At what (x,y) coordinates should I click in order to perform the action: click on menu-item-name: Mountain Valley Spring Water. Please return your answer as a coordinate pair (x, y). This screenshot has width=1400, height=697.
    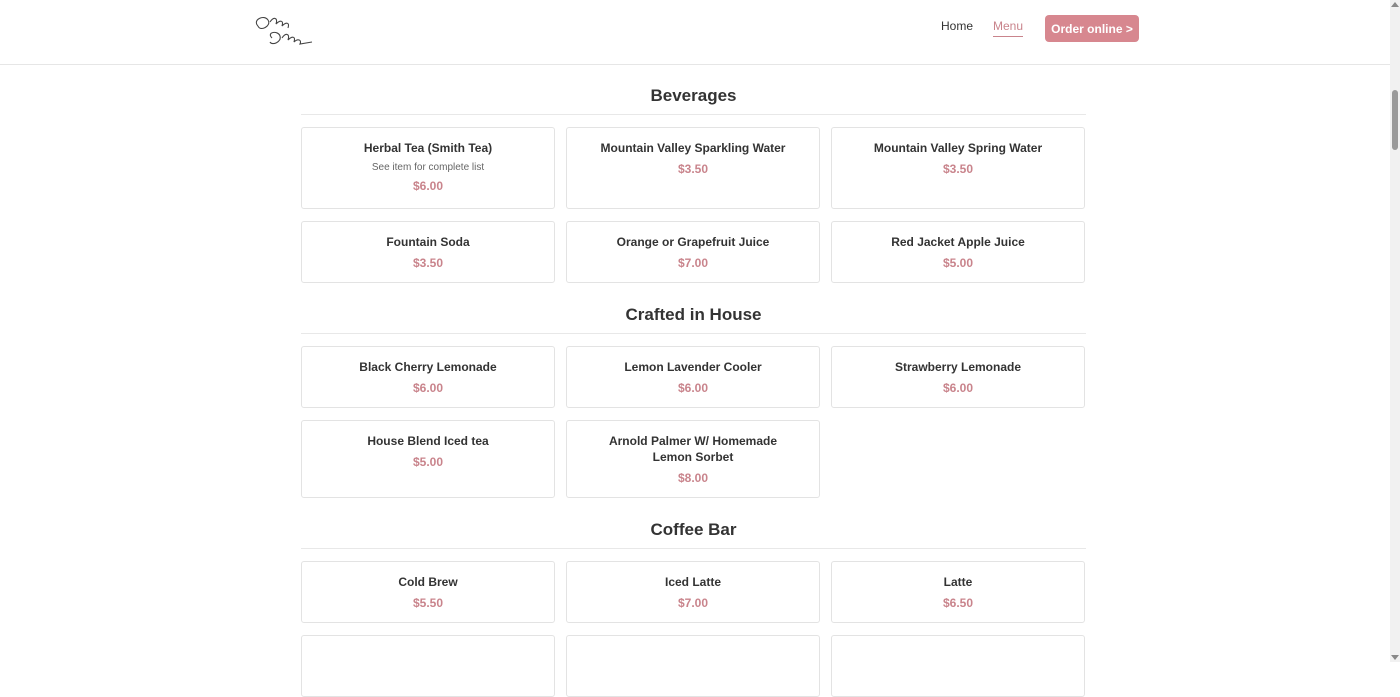
    Looking at the image, I should click on (958, 148).